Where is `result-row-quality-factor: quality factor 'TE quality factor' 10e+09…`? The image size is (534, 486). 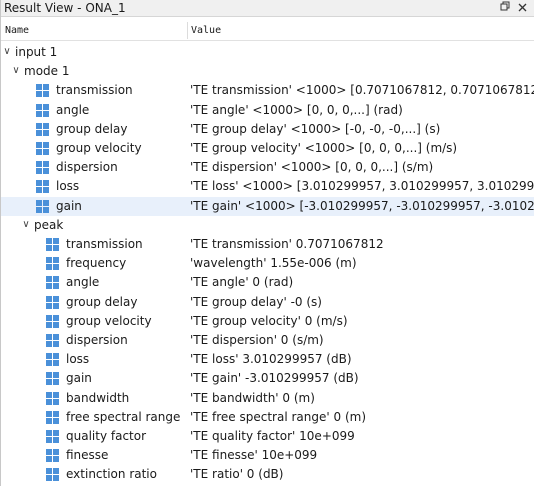 result-row-quality-factor: quality factor 'TE quality factor' 10e+09… is located at coordinates (267, 436).